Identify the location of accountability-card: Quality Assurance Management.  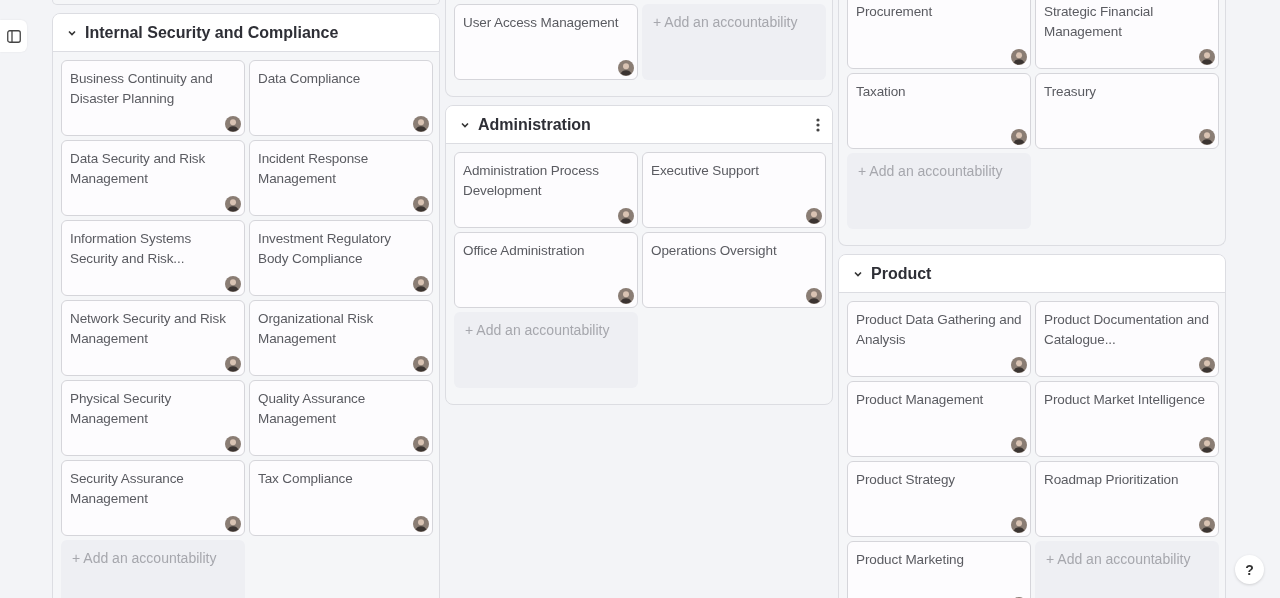
(341, 418).